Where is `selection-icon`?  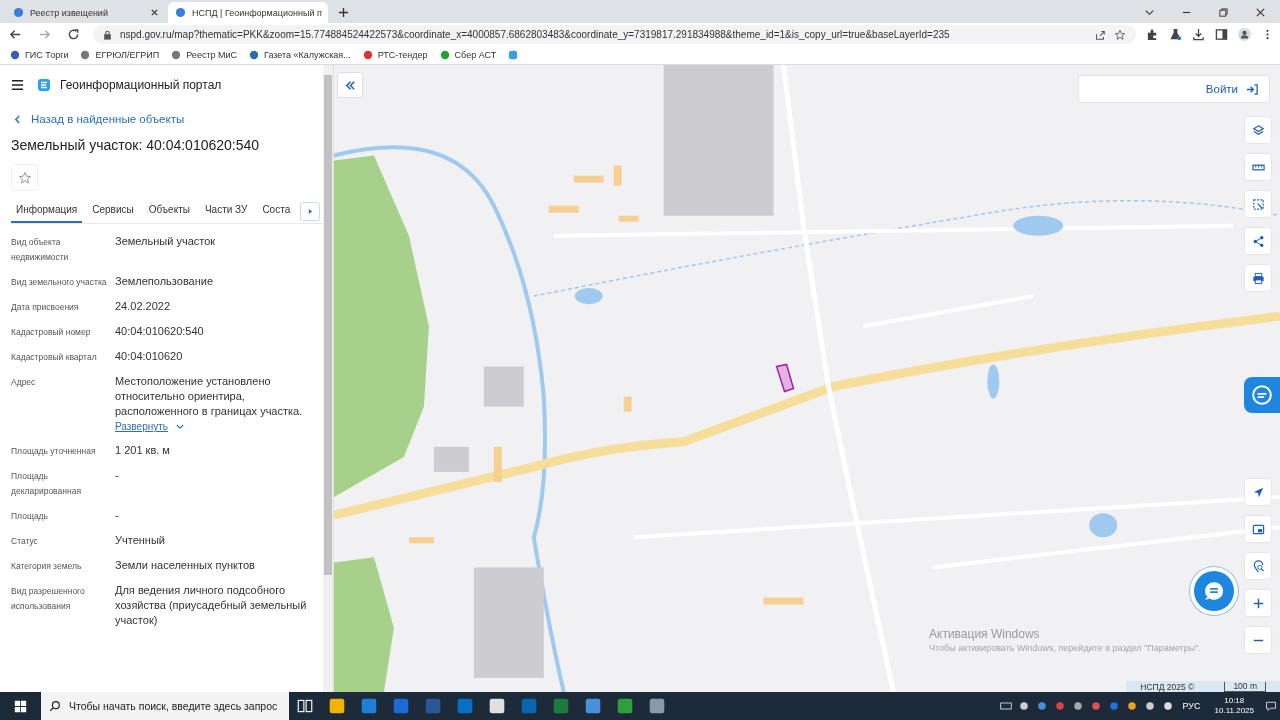
selection-icon is located at coordinates (1258, 204).